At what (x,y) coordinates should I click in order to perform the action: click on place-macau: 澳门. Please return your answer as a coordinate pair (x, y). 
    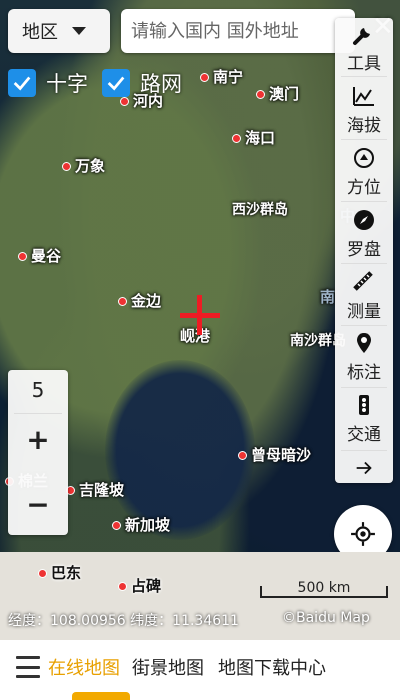
    Looking at the image, I should click on (277, 93).